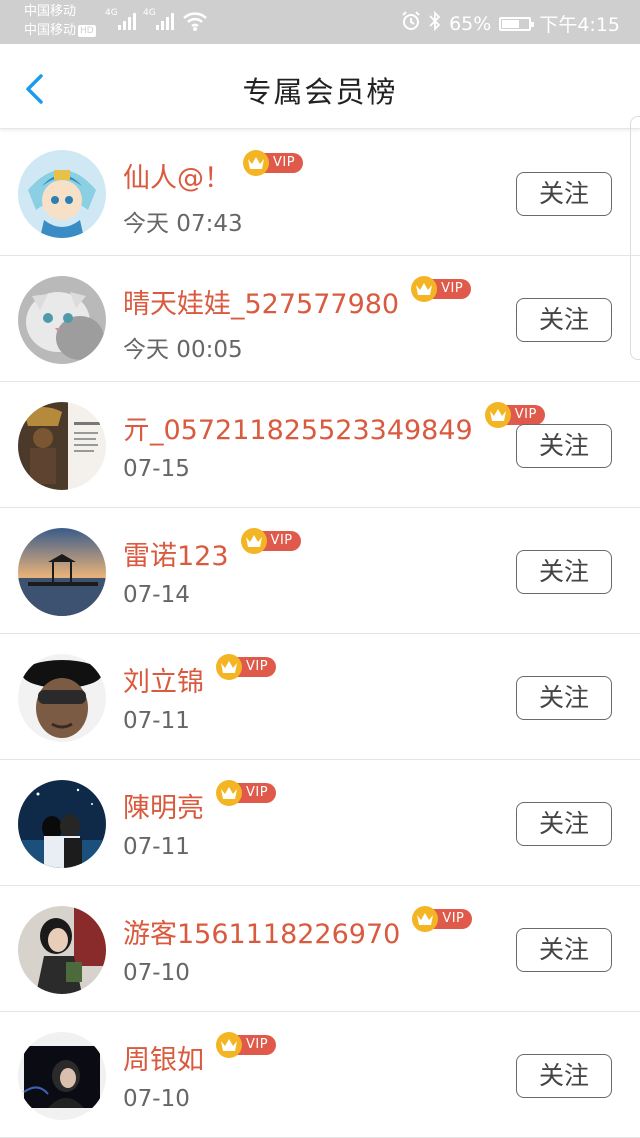 Image resolution: width=640 pixels, height=1138 pixels. What do you see at coordinates (87, 31) in the screenshot?
I see `hd-badge: HD` at bounding box center [87, 31].